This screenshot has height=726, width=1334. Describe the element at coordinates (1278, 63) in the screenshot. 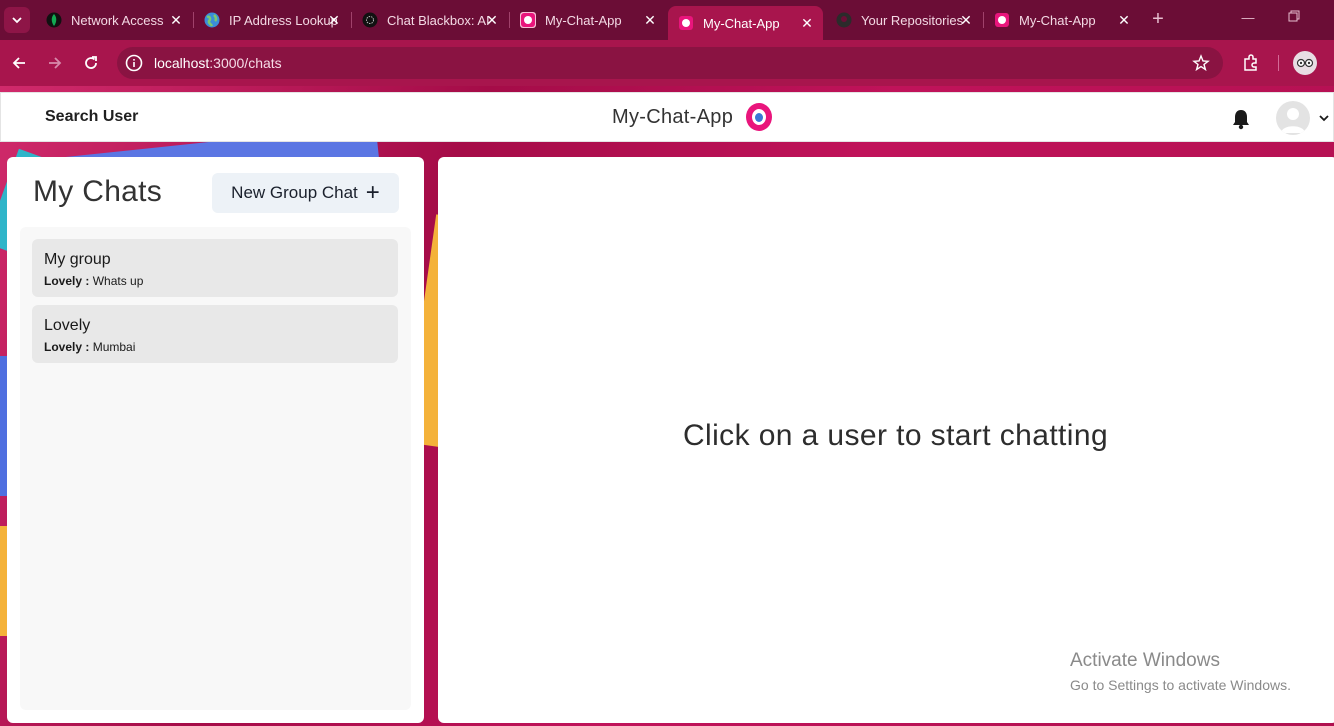

I see `toolbar-divider` at that location.